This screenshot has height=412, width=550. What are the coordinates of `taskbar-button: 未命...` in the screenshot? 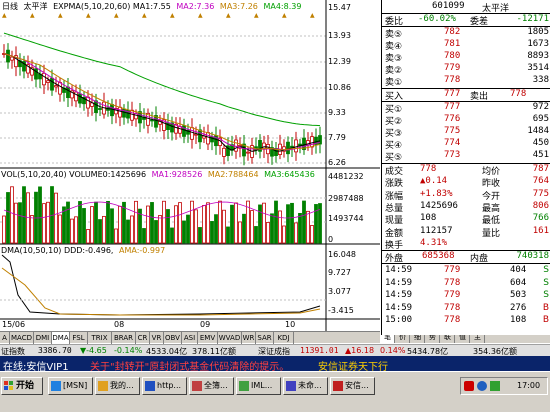 It's located at (305, 386).